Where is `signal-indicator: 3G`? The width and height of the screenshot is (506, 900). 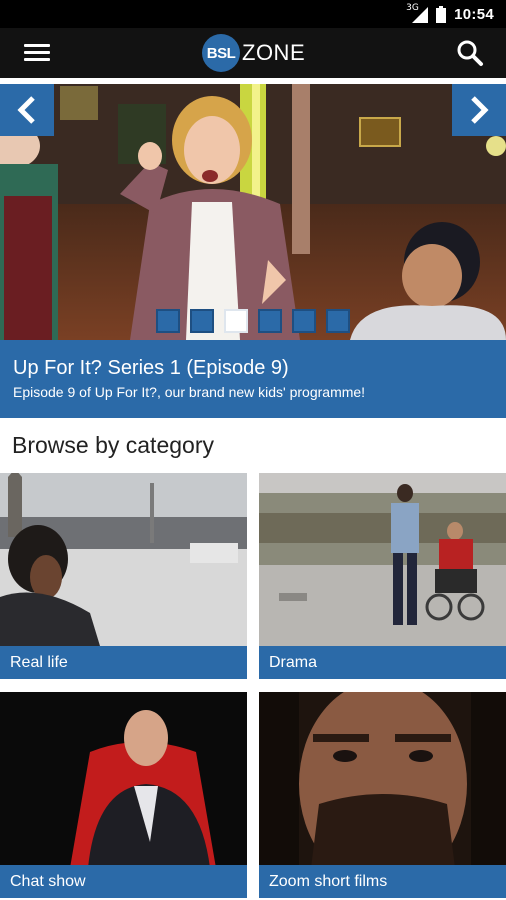
signal-indicator: 3G is located at coordinates (417, 13).